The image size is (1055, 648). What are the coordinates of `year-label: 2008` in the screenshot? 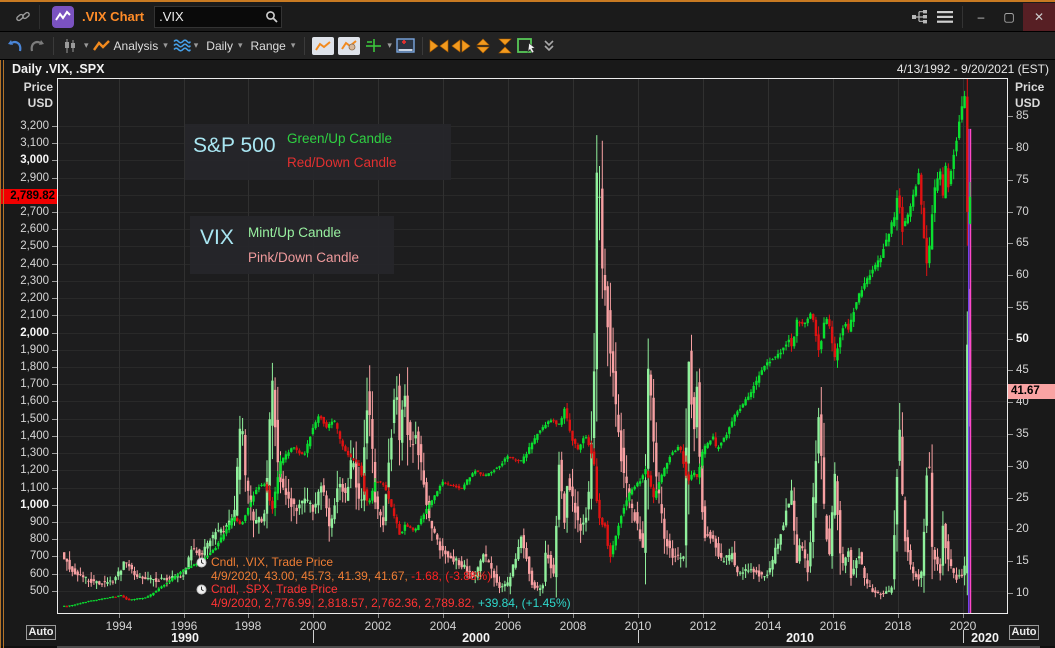 It's located at (573, 626).